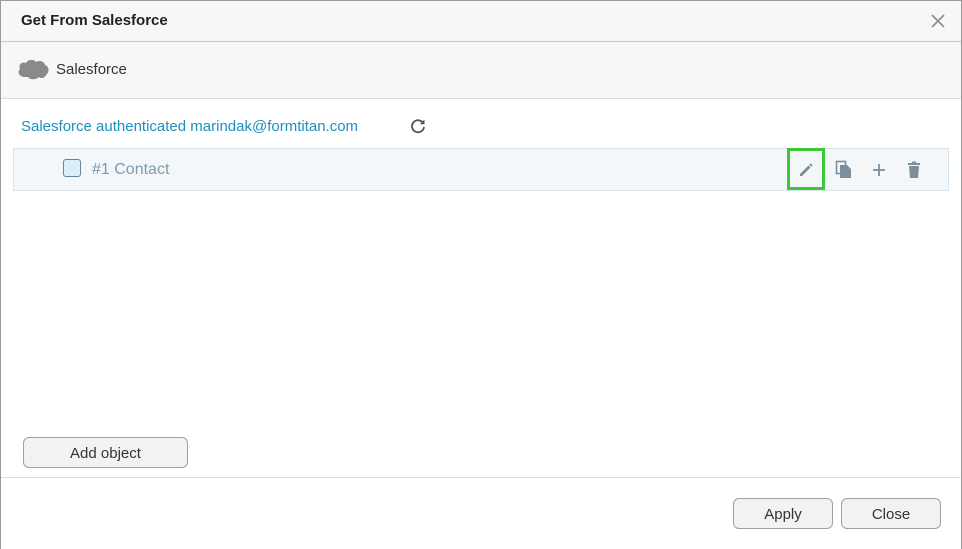 This screenshot has width=962, height=549. Describe the element at coordinates (481, 21) in the screenshot. I see `dialog-titlebar: Get From Salesforce` at that location.